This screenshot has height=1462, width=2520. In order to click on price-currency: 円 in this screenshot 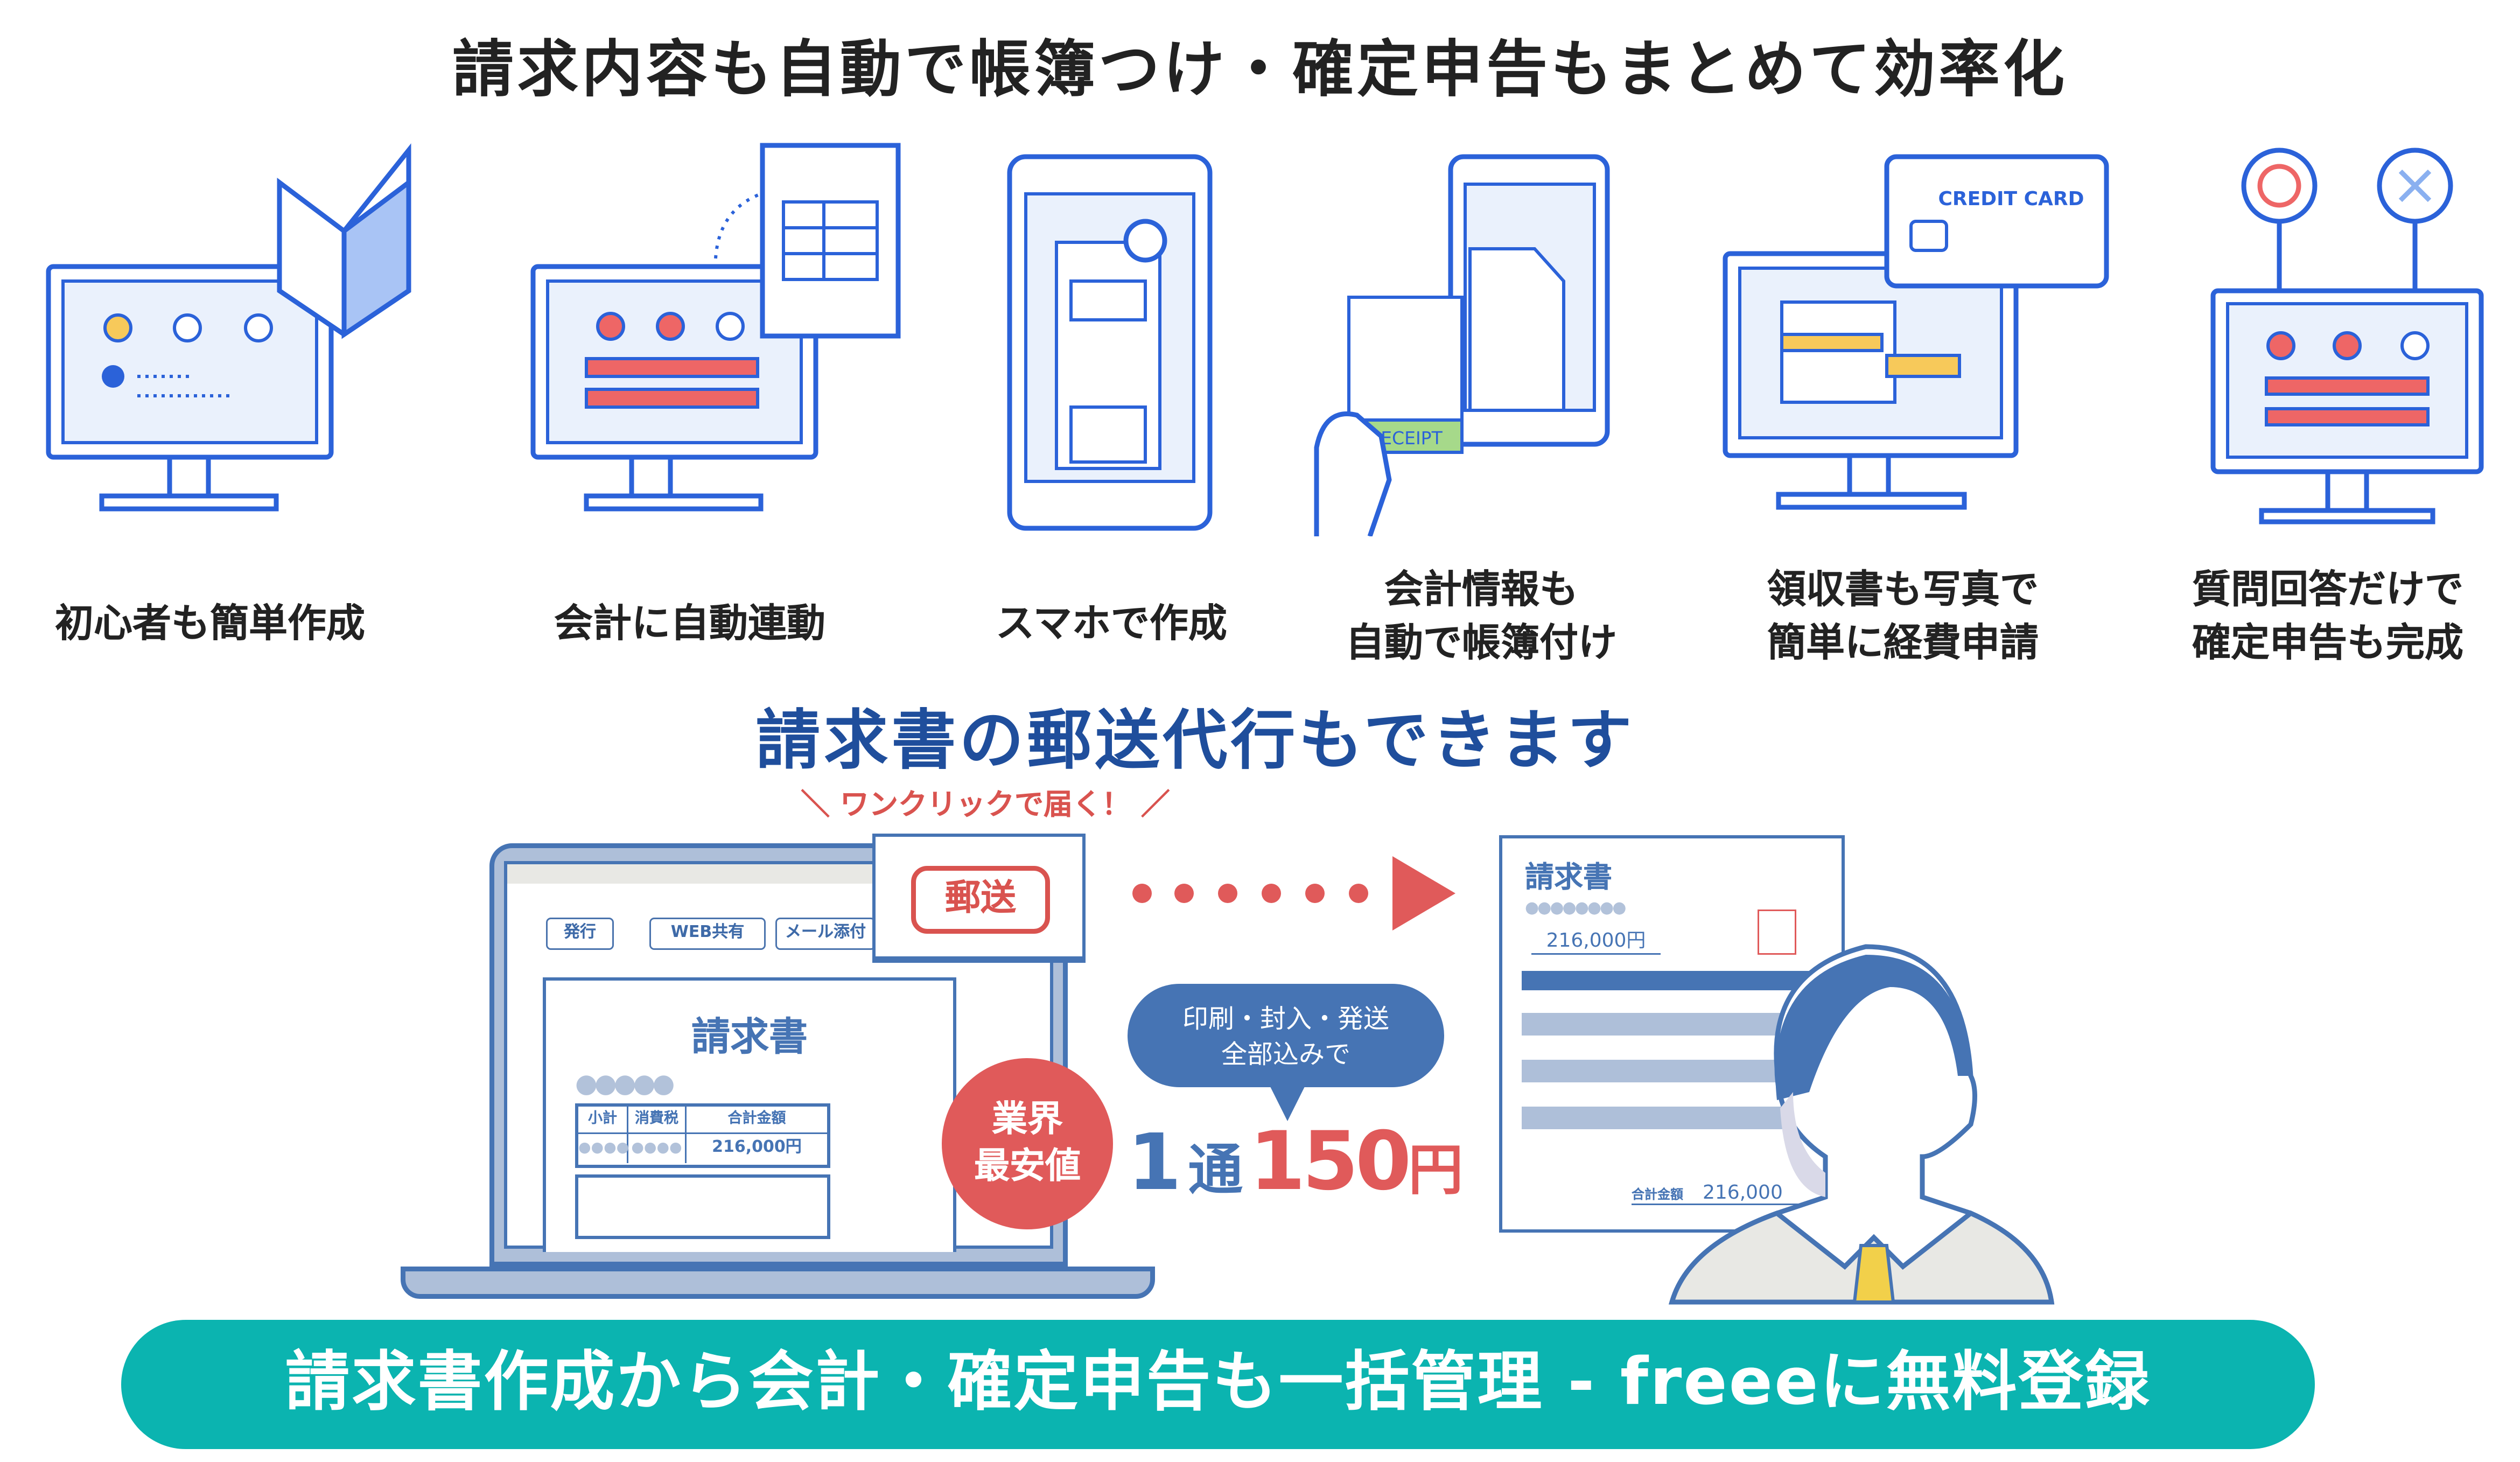, I will do `click(1436, 1171)`.